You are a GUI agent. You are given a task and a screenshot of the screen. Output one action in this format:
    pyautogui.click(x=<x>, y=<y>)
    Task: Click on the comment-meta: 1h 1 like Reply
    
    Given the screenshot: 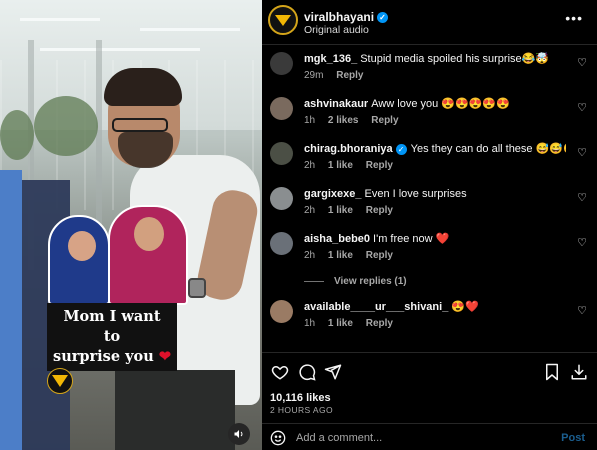 What is the action you would take?
    pyautogui.click(x=353, y=323)
    